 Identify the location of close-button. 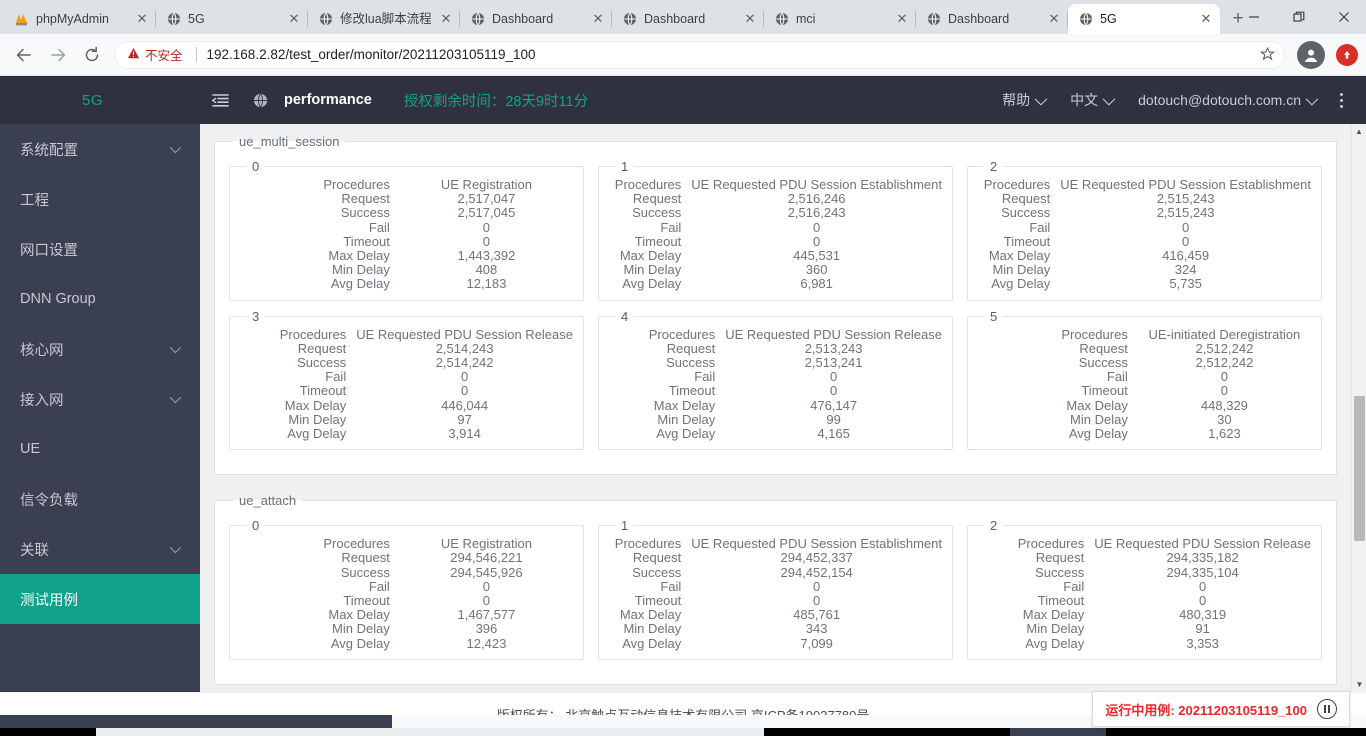
(1343, 17).